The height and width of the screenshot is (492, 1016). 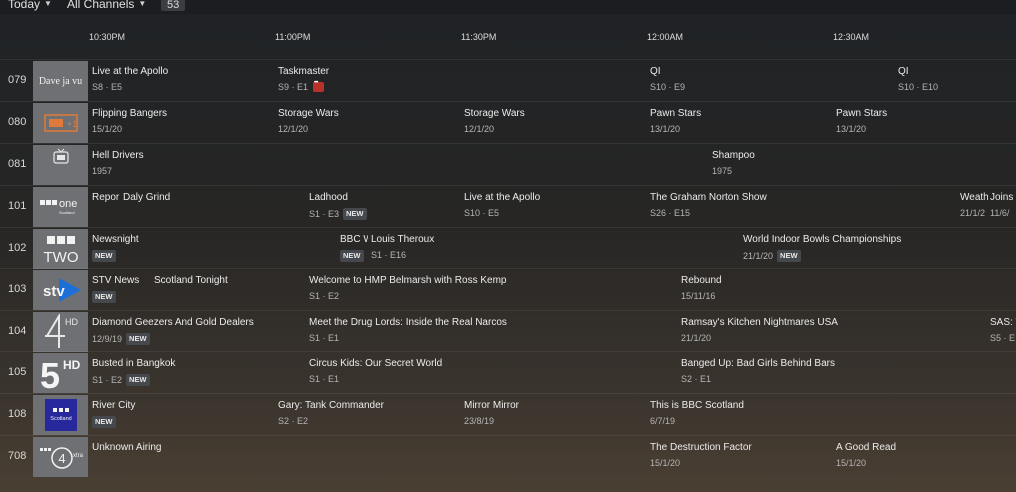 What do you see at coordinates (1003, 331) in the screenshot?
I see `program-cell: SAS: W S5 · E` at bounding box center [1003, 331].